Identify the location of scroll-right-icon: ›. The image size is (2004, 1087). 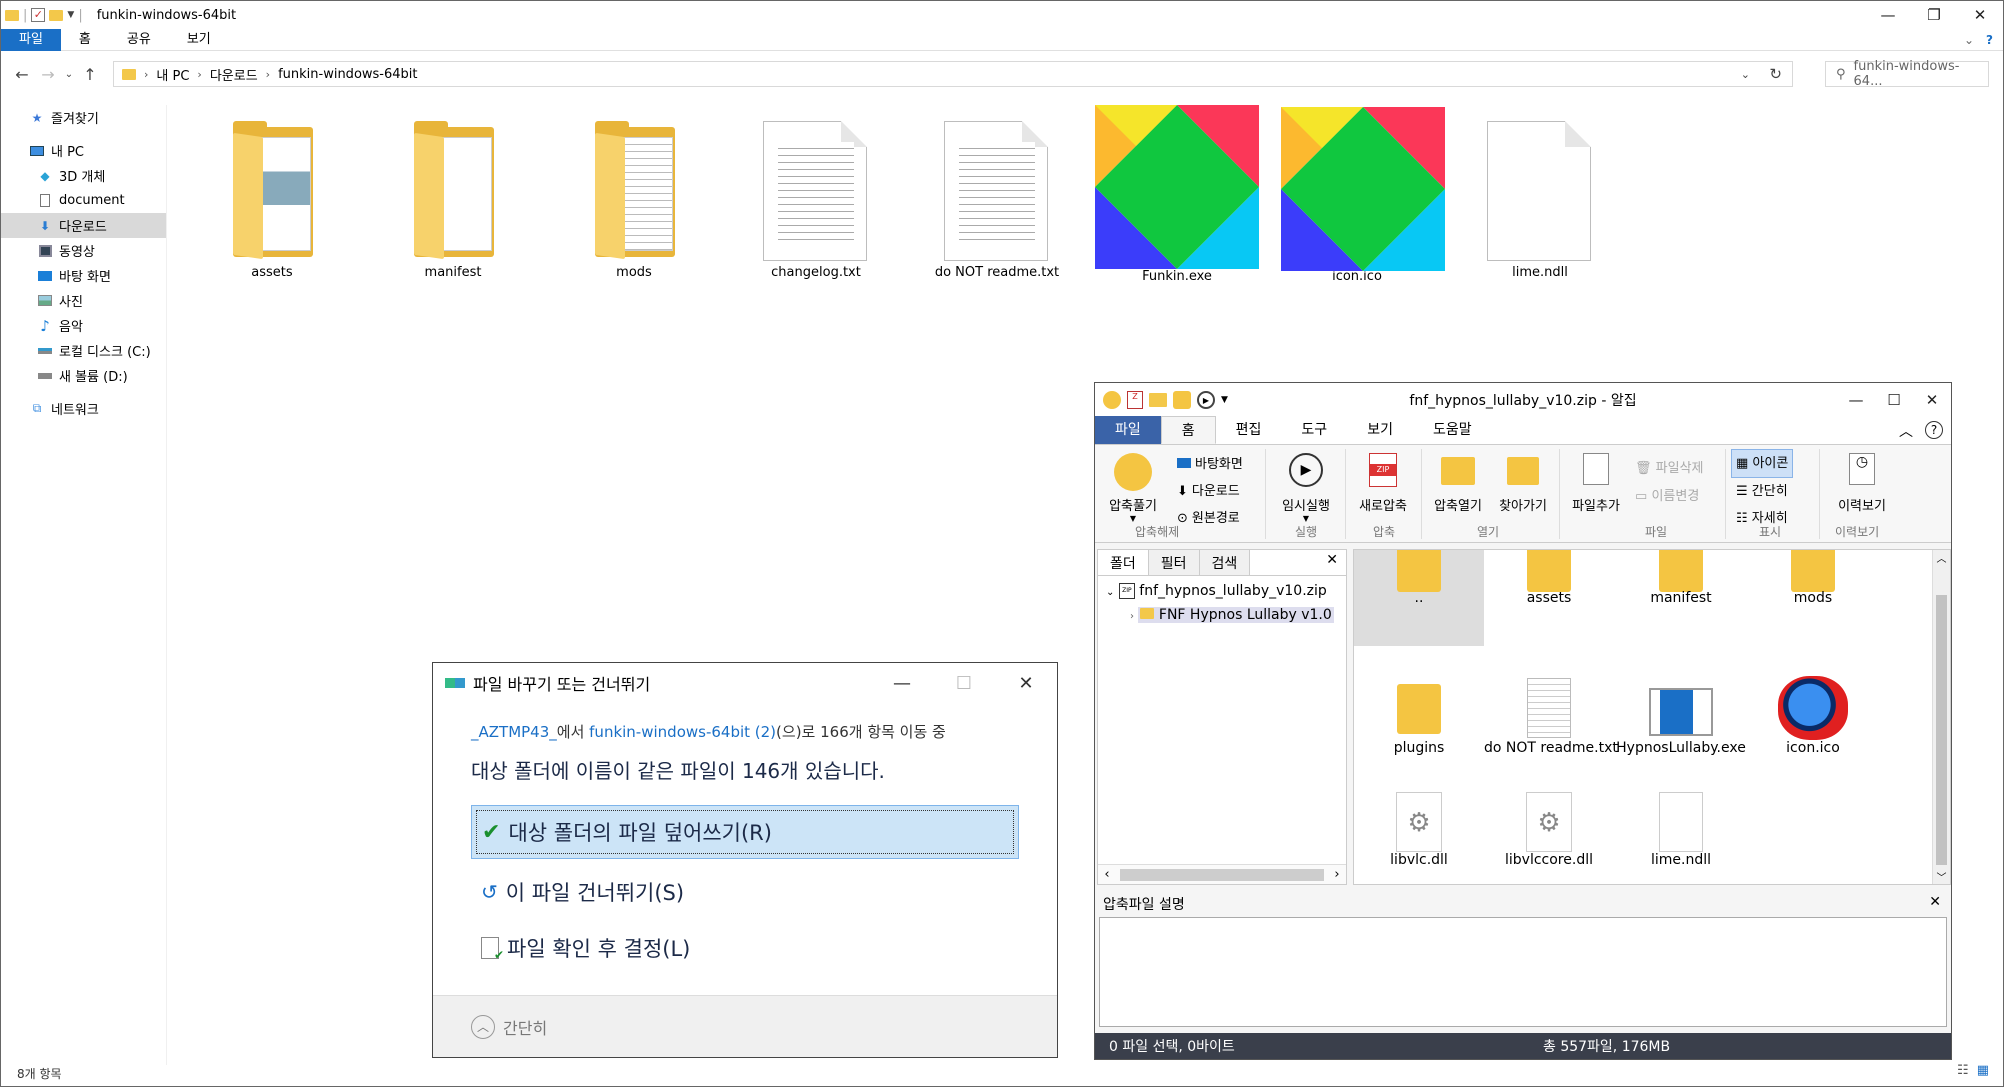
(1337, 874).